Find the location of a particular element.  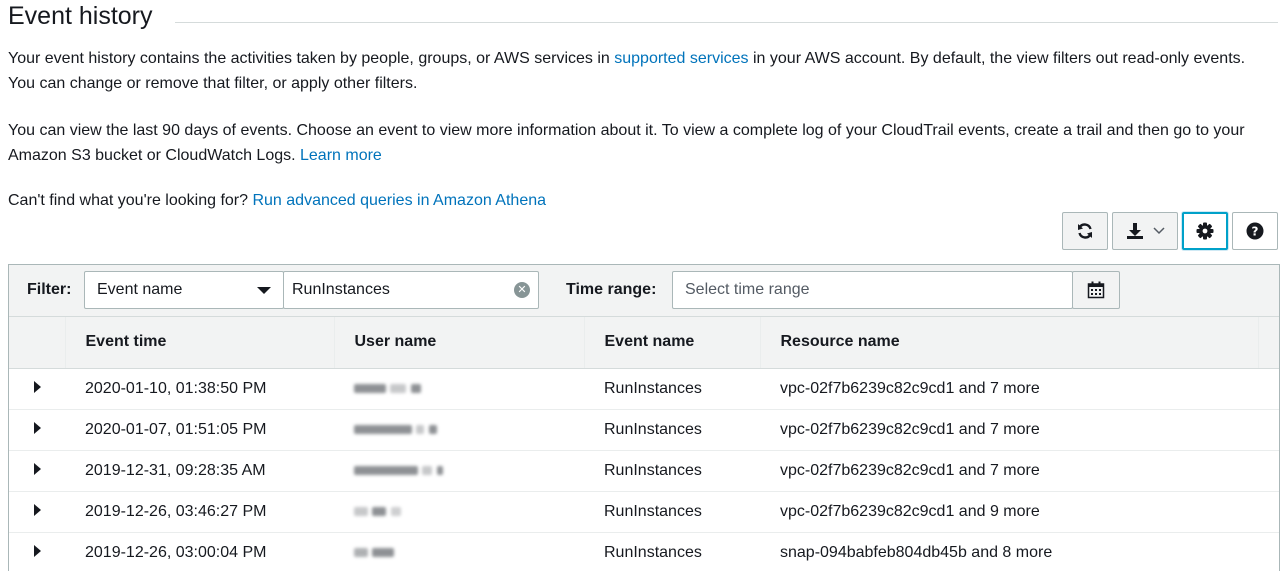

athena-queries-link: Run advanced queries in Amazon Athena is located at coordinates (399, 200).